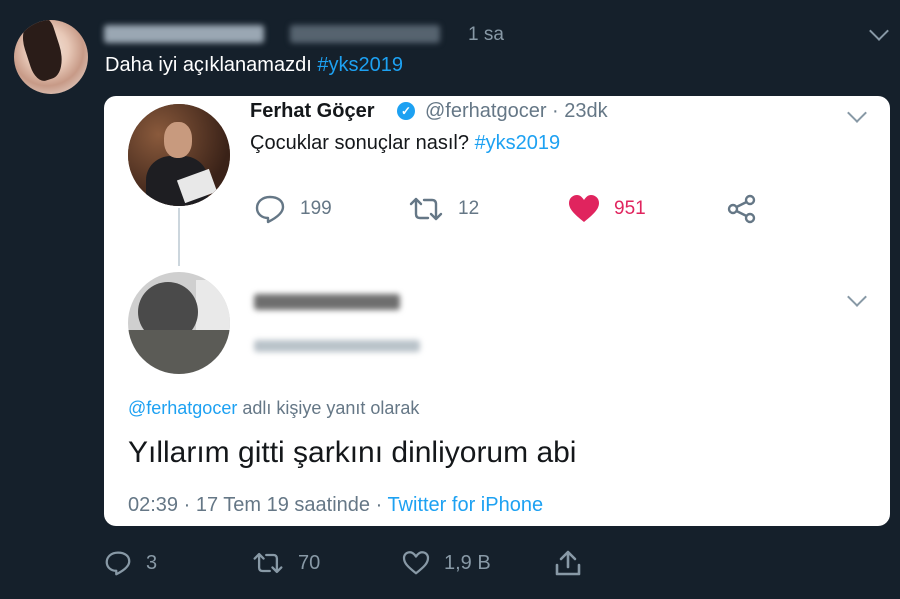 The width and height of the screenshot is (900, 599). What do you see at coordinates (258, 505) in the screenshot?
I see `reply-timestamp: 02:39 · 17 Tem 19 saatinde ·` at bounding box center [258, 505].